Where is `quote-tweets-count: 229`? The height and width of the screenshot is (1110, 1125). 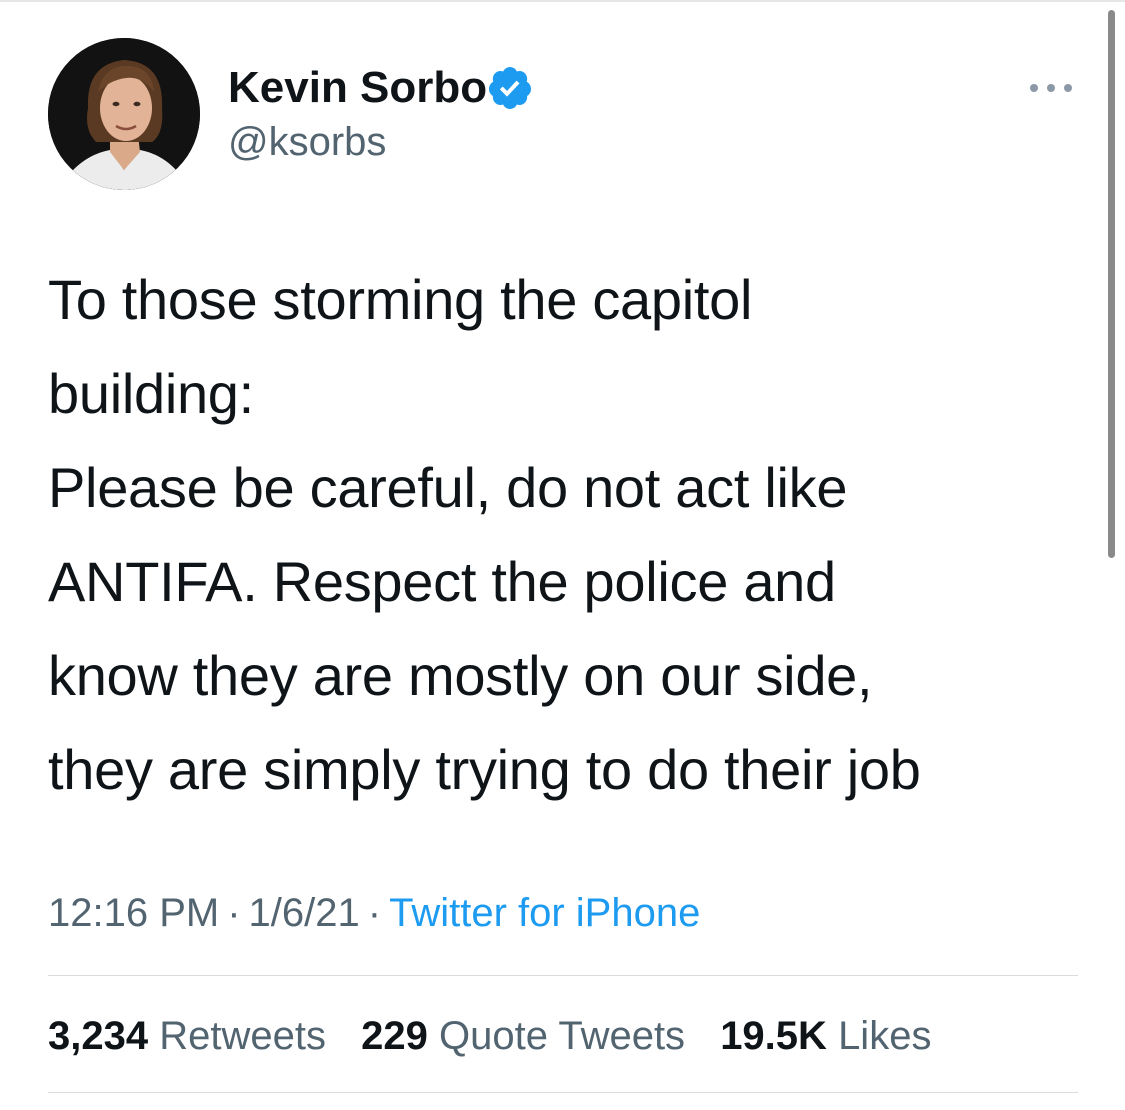
quote-tweets-count: 229 is located at coordinates (394, 1036).